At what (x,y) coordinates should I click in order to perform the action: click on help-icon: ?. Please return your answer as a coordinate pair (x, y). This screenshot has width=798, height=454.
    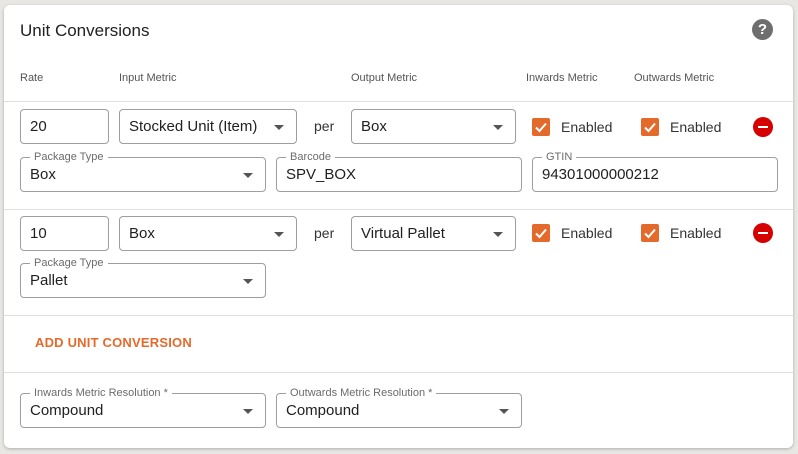
    Looking at the image, I should click on (762, 29).